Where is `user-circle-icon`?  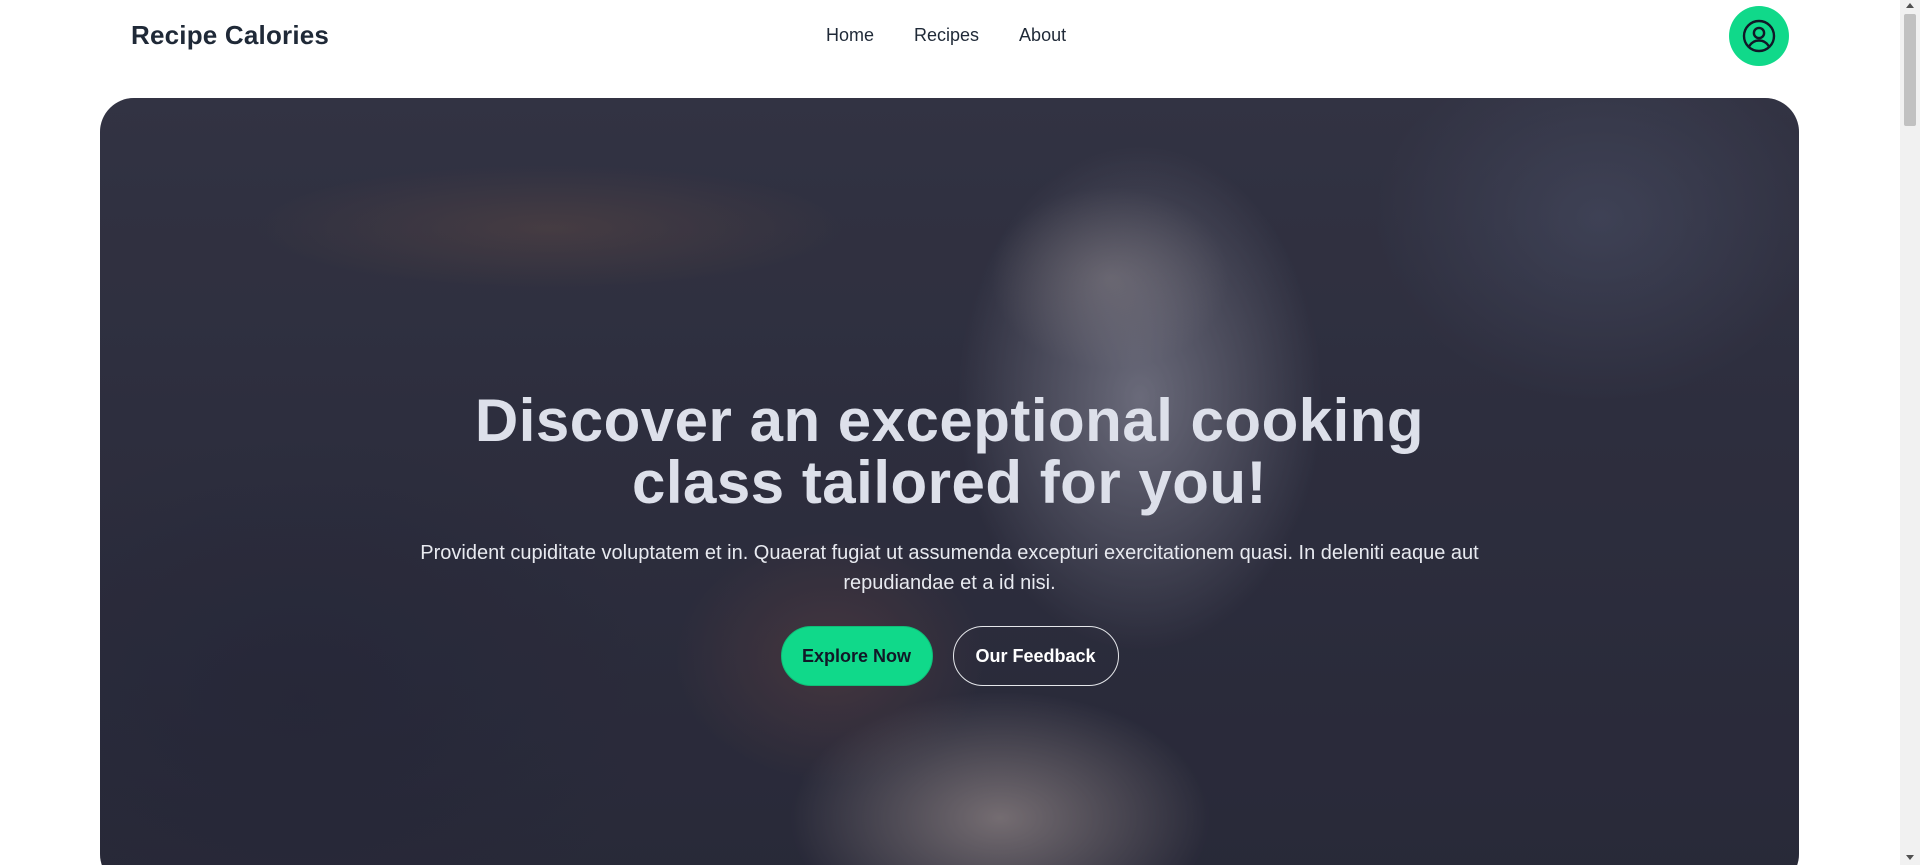
user-circle-icon is located at coordinates (1759, 36).